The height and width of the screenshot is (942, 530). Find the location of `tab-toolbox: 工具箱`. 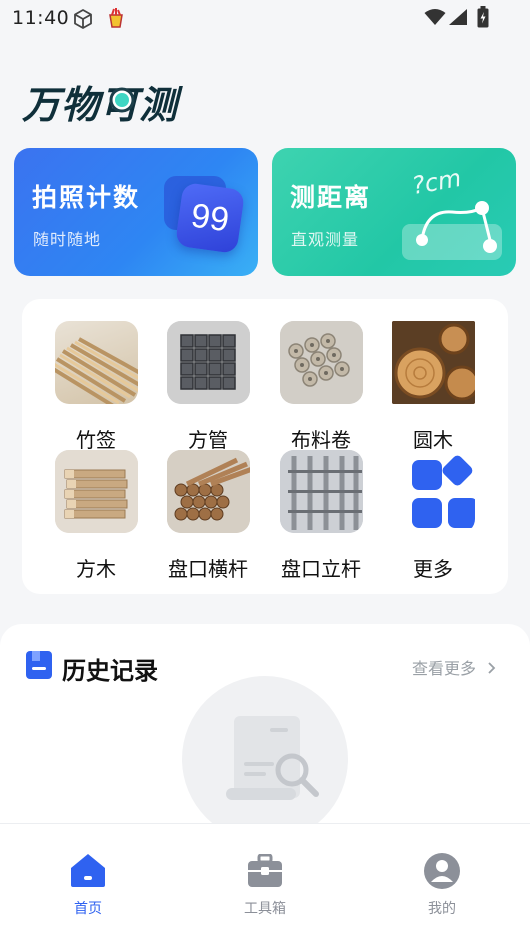

tab-toolbox: 工具箱 is located at coordinates (265, 874).